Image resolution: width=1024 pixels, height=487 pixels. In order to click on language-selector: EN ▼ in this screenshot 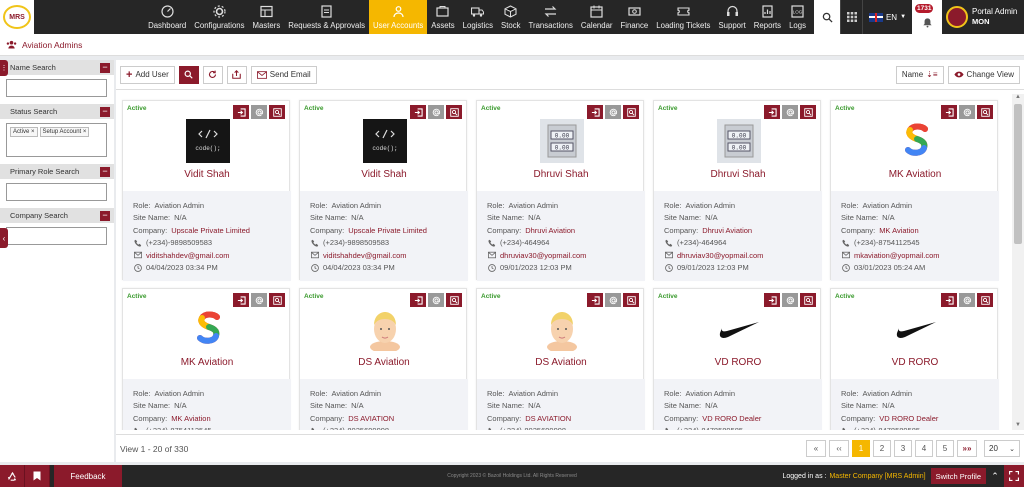, I will do `click(887, 17)`.